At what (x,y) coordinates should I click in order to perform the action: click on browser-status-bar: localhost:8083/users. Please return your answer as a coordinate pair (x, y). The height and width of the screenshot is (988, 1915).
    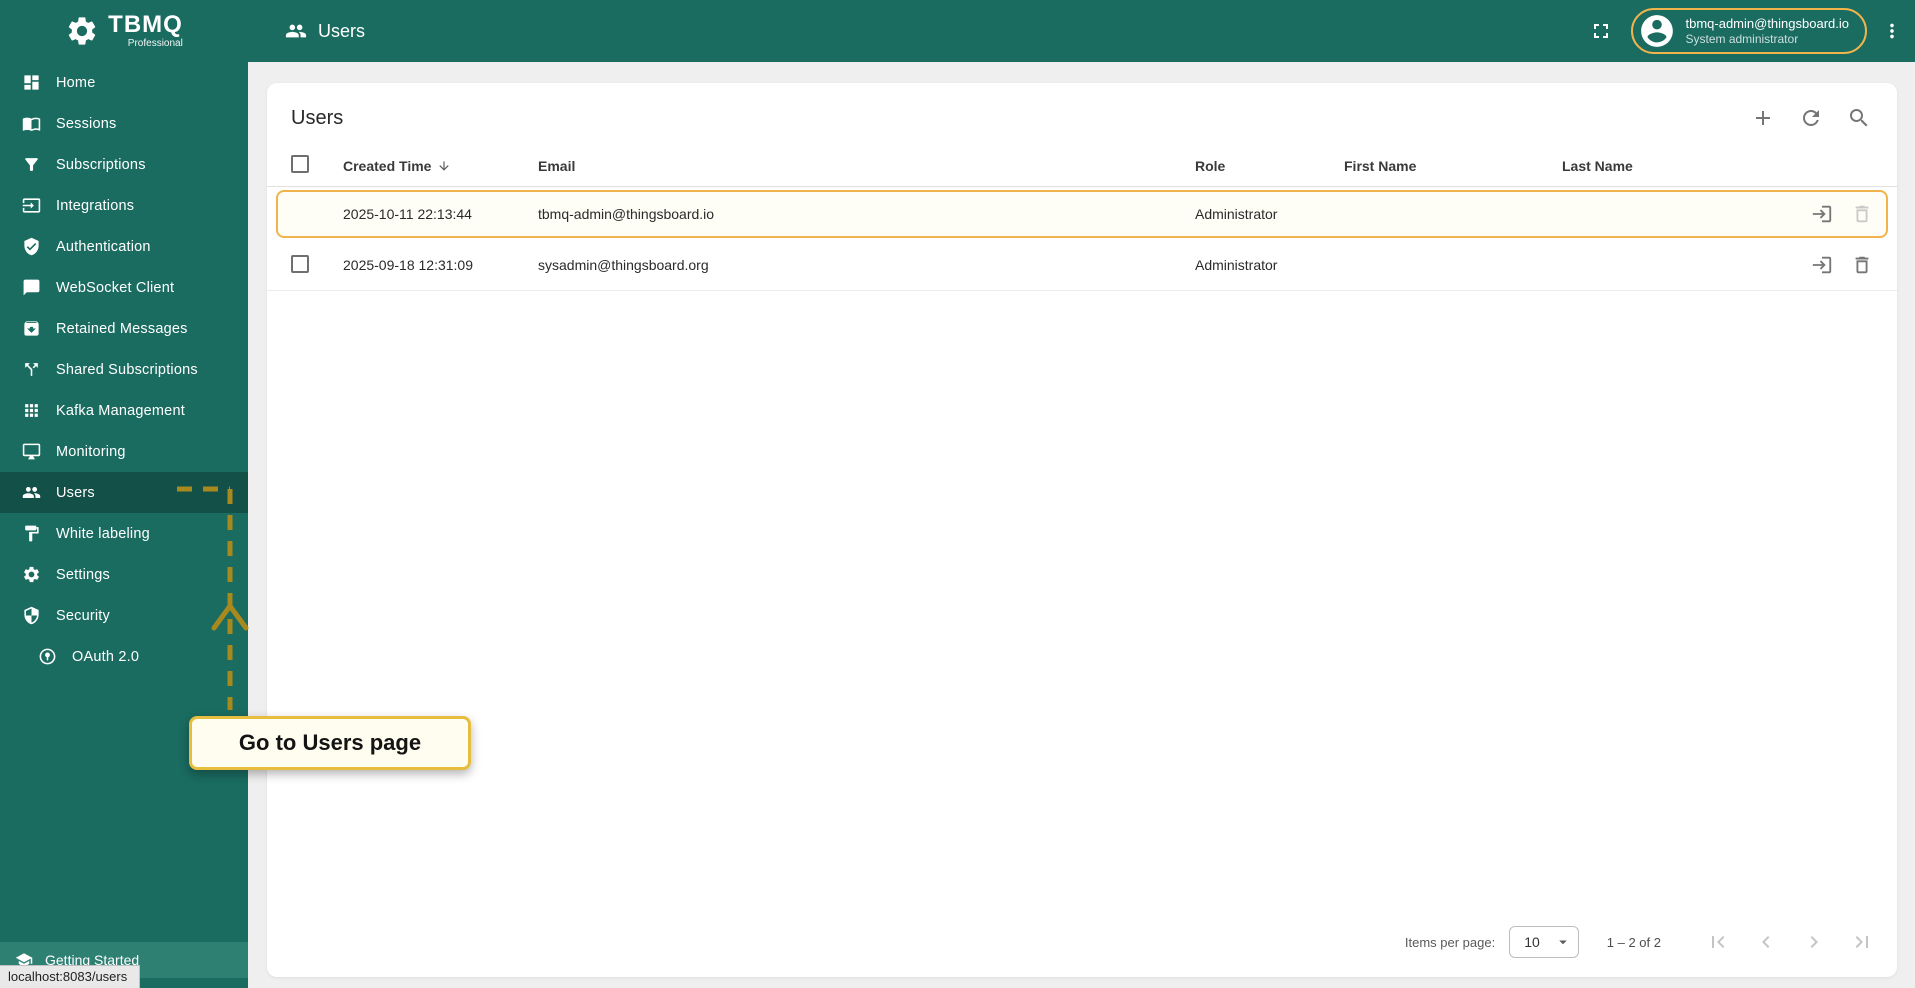
    Looking at the image, I should click on (70, 976).